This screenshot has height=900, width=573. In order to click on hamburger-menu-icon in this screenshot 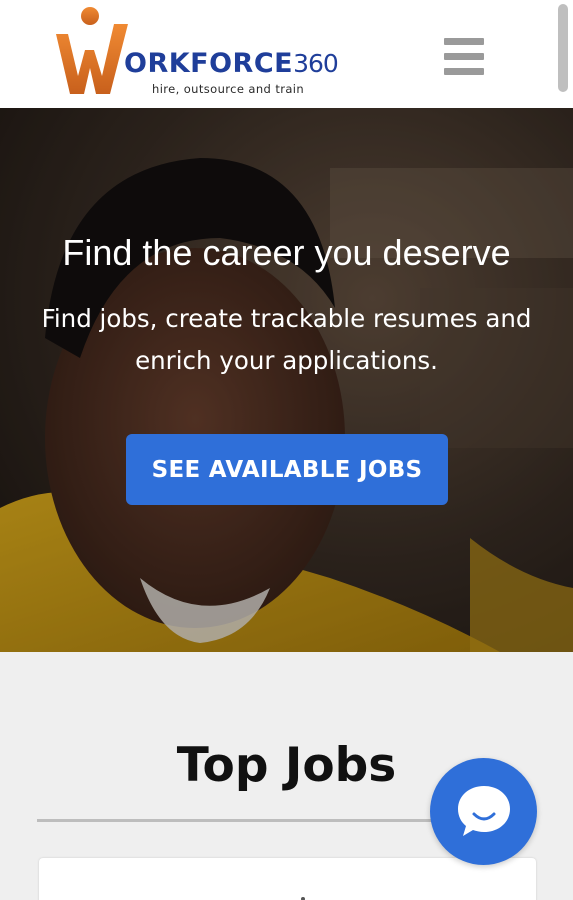, I will do `click(465, 57)`.